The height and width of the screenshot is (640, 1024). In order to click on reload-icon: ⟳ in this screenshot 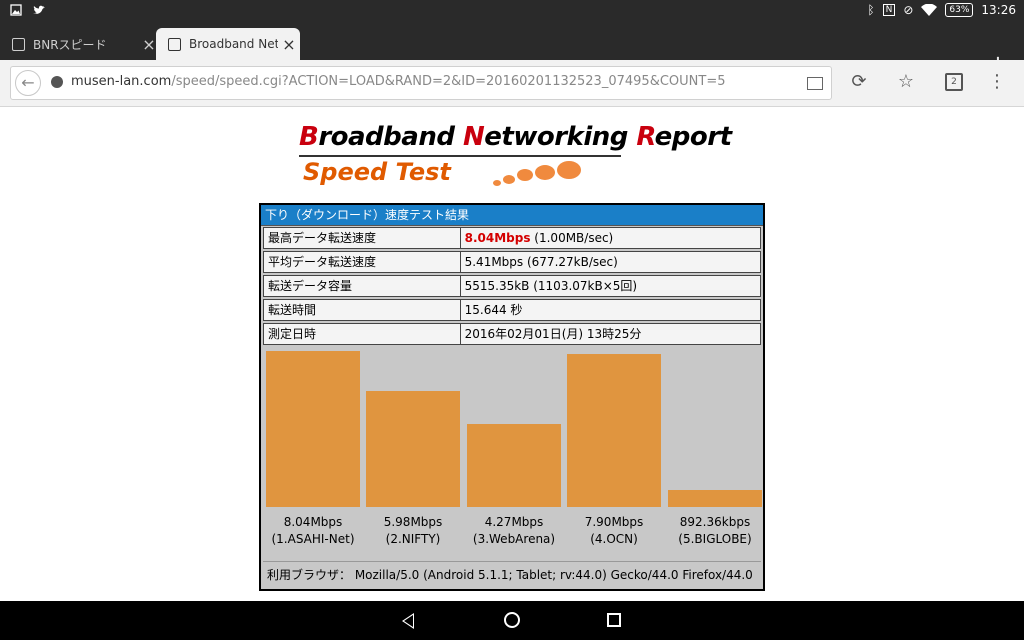, I will do `click(859, 82)`.